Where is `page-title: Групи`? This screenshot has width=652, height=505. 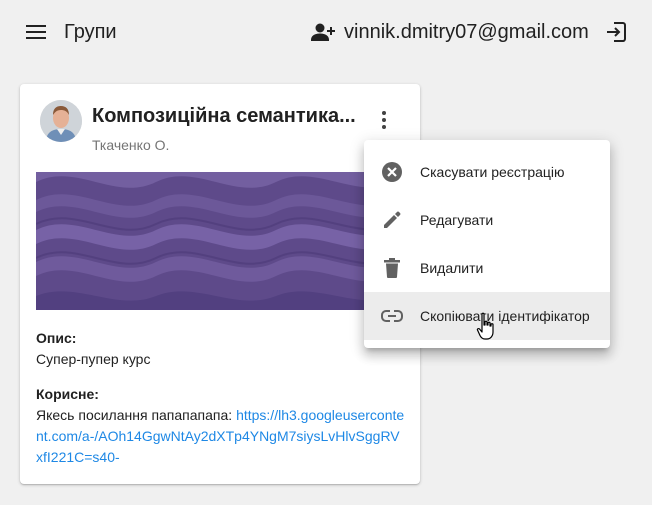
page-title: Групи is located at coordinates (90, 32).